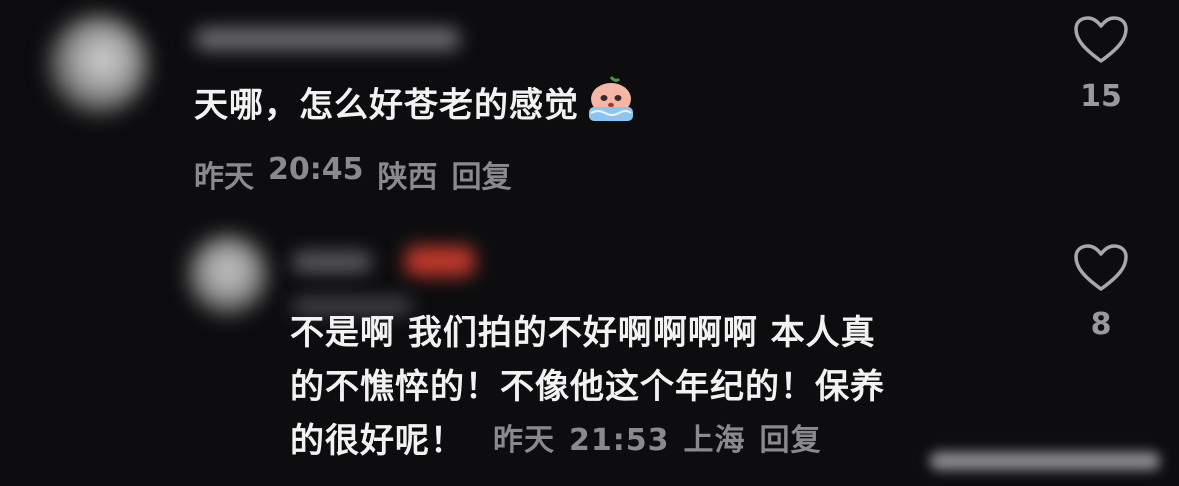 The image size is (1179, 486). What do you see at coordinates (316, 169) in the screenshot?
I see `comment-time: 20:45` at bounding box center [316, 169].